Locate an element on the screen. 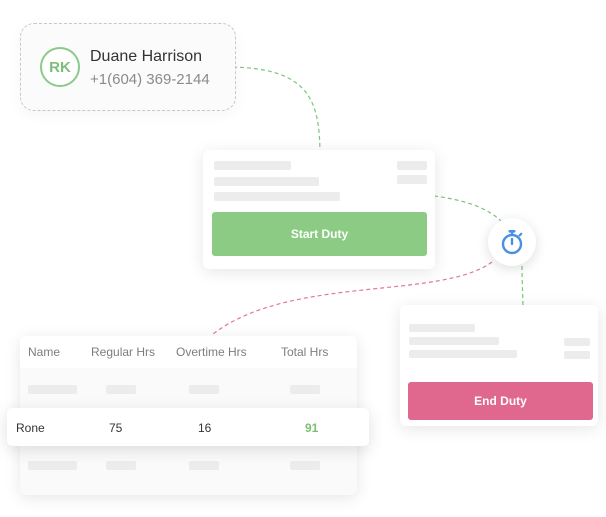 The height and width of the screenshot is (517, 606). column-header-total-hrs: Total Hrs is located at coordinates (305, 352).